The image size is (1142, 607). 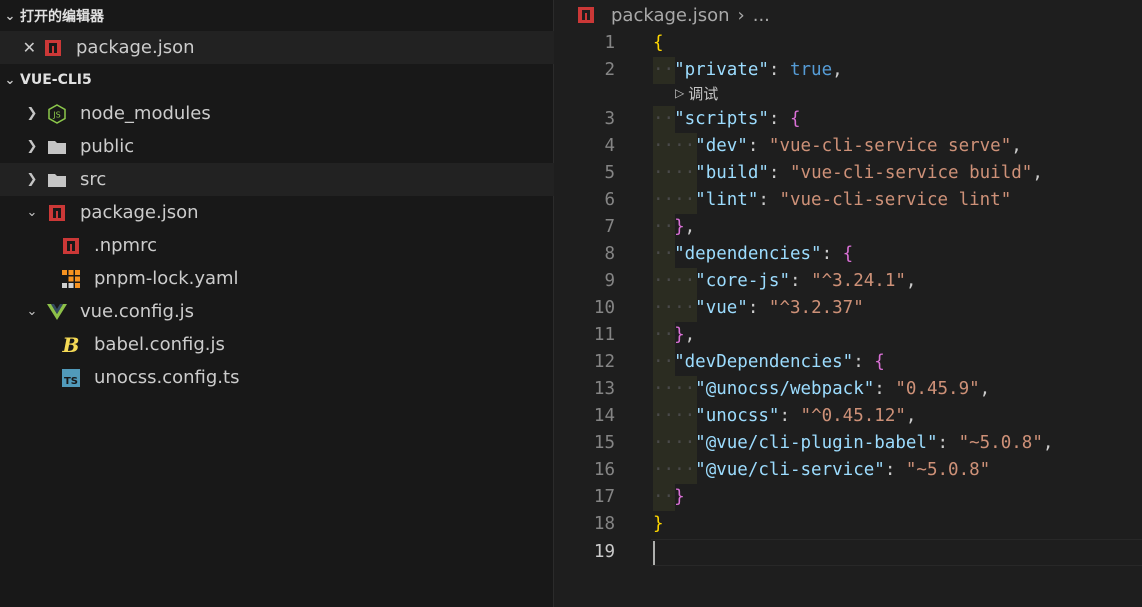 What do you see at coordinates (848, 146) in the screenshot?
I see `code-line: 4 ····"dev": "vue-cli-service serve",` at bounding box center [848, 146].